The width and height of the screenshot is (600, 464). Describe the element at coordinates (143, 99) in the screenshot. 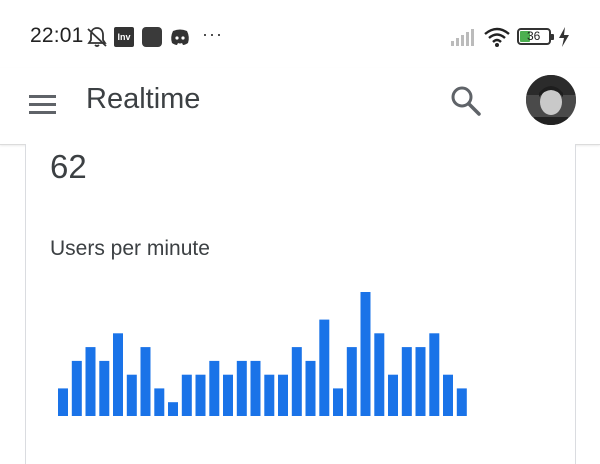

I see `page-title: Realtime` at that location.